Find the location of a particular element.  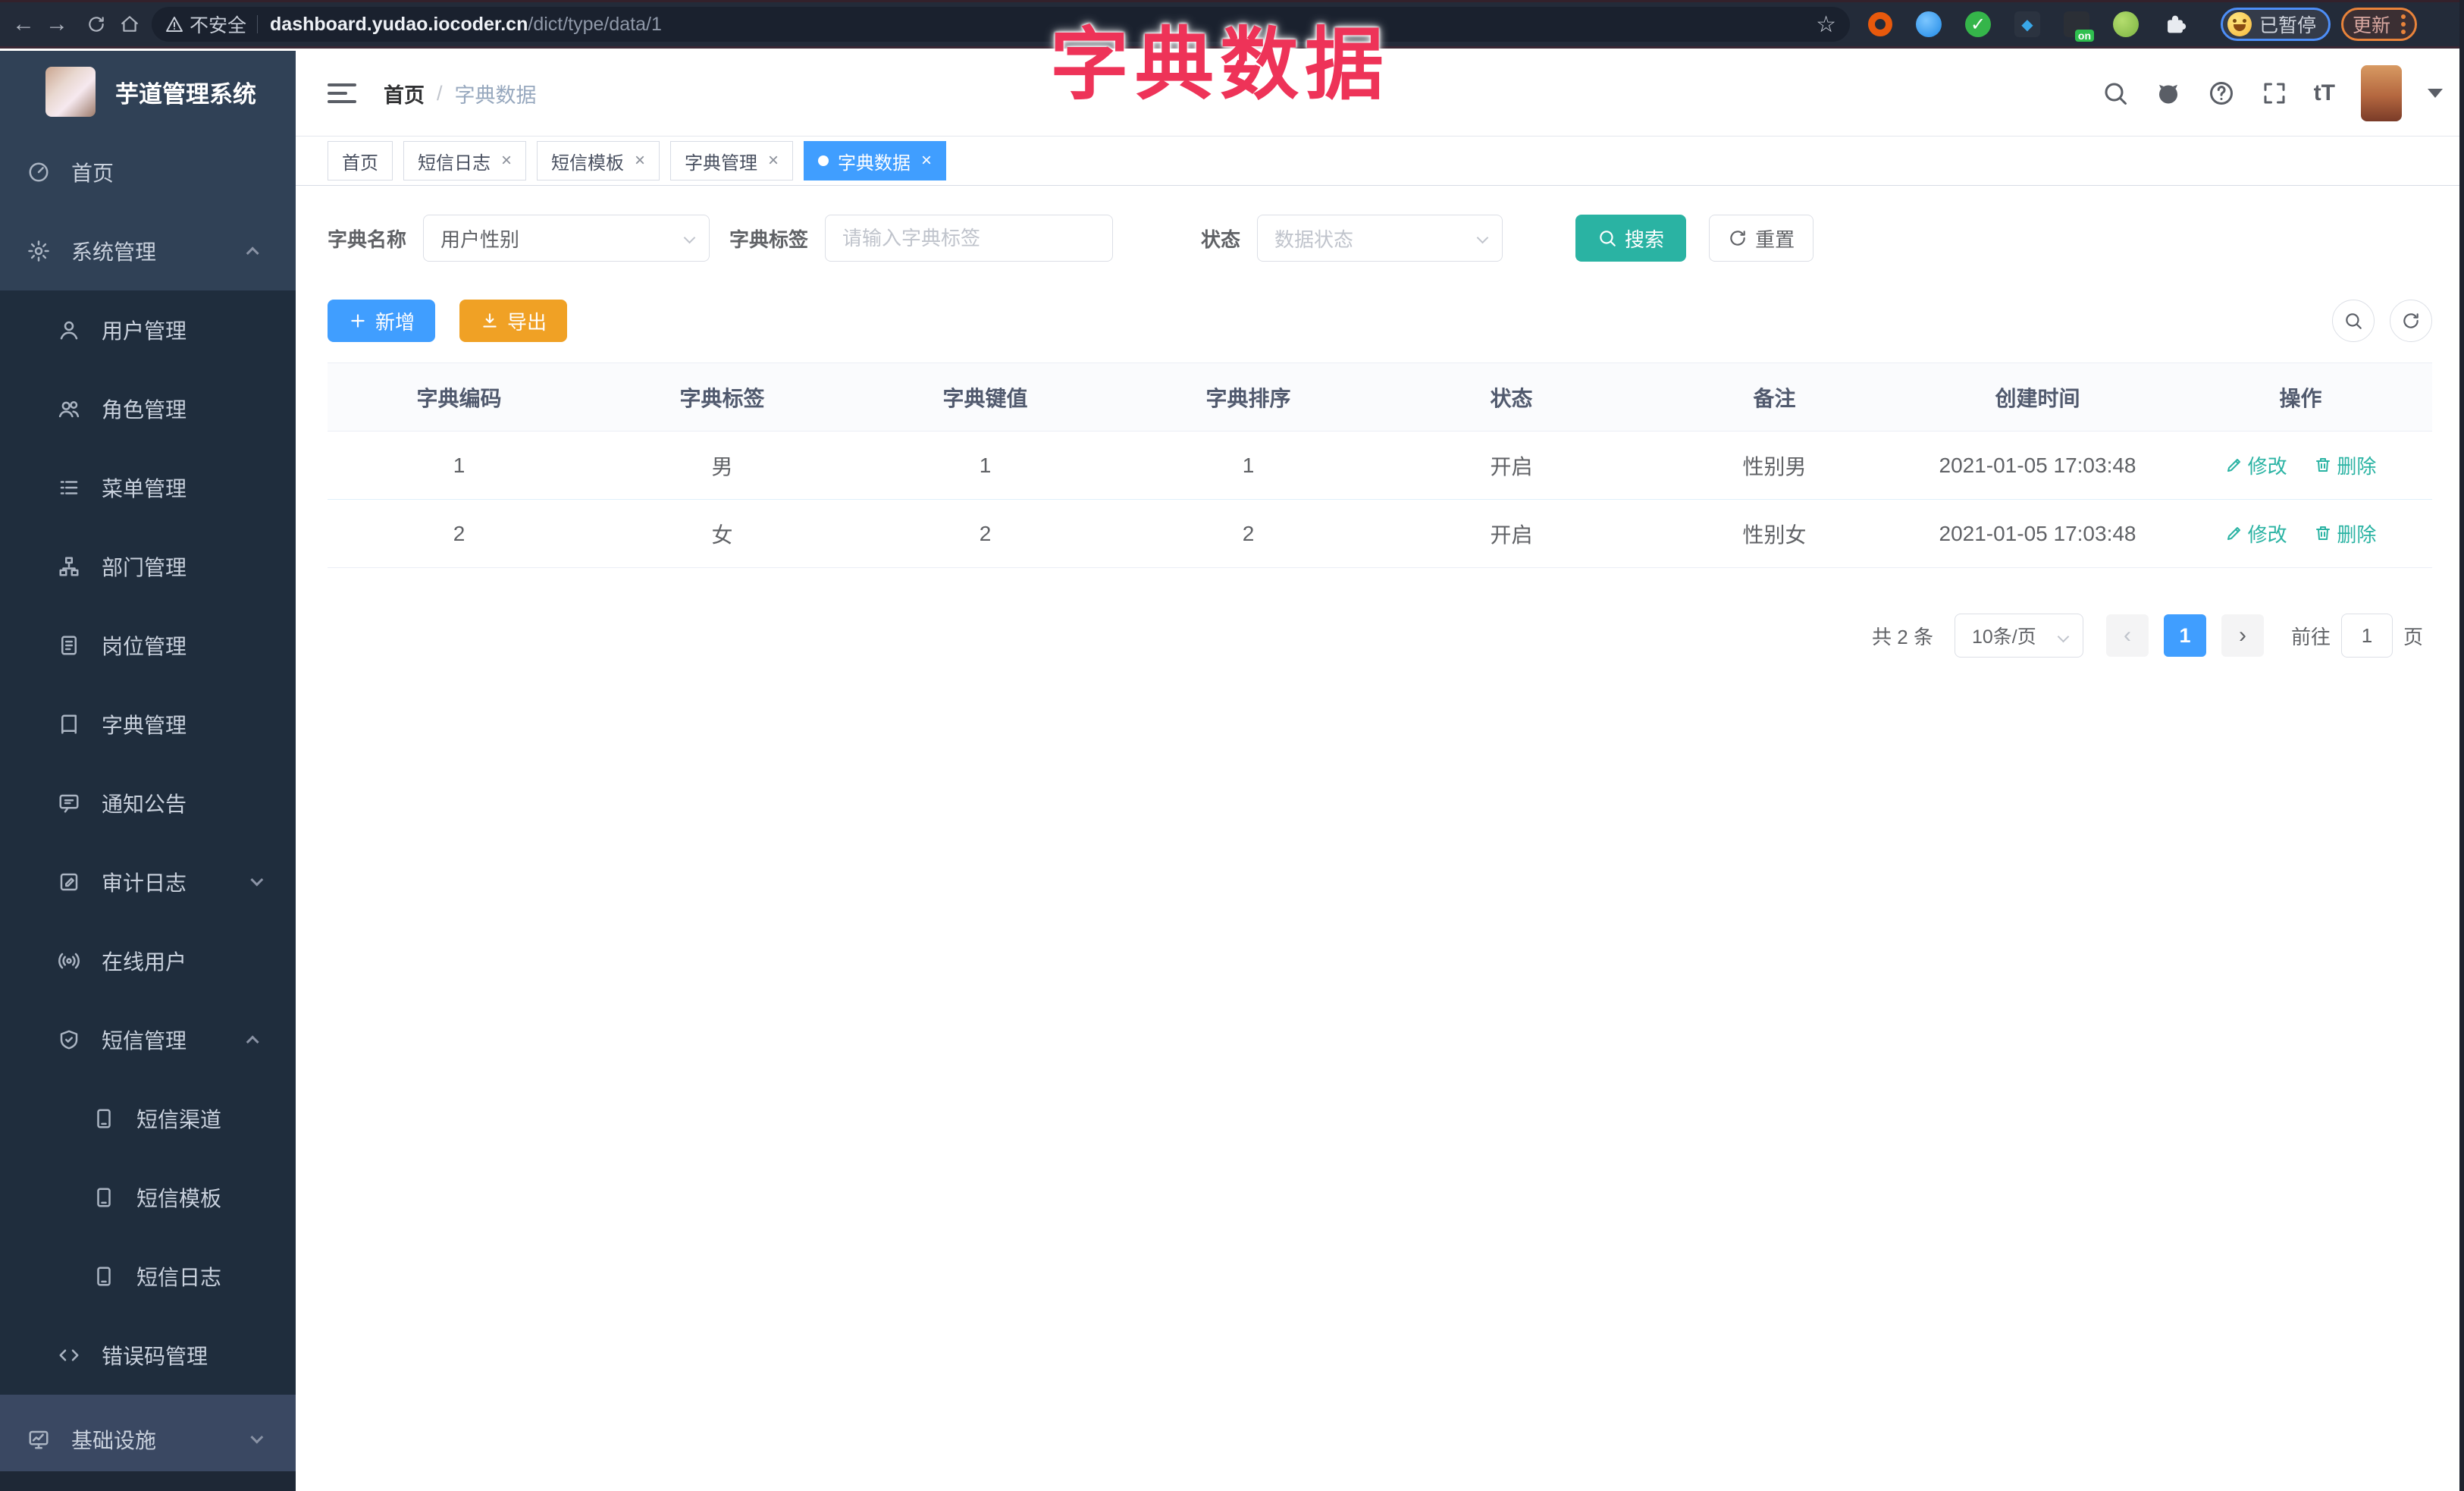

sidebar-item-sms-channel: 短信渠道 is located at coordinates (148, 1118).